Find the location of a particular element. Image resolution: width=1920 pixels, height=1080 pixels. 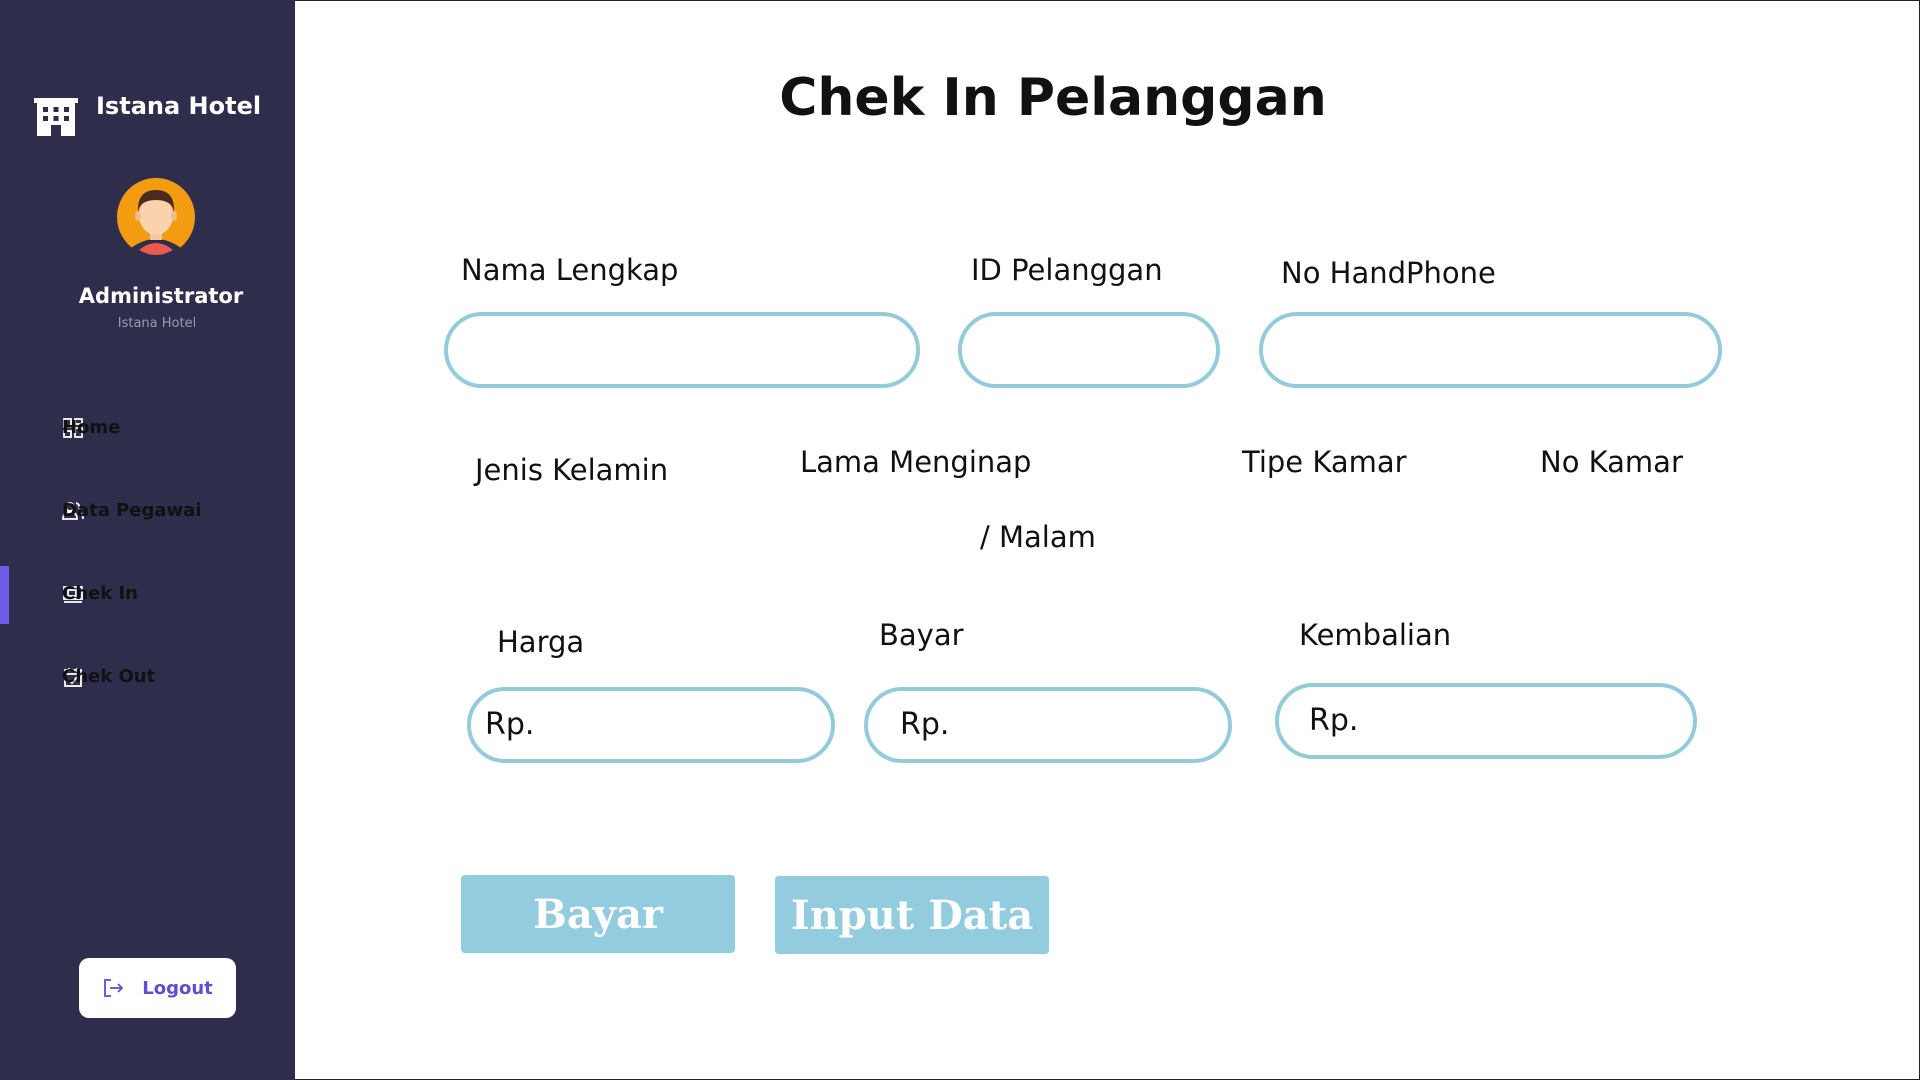

nama-lengkap-label: Nama Lengkap is located at coordinates (570, 270).